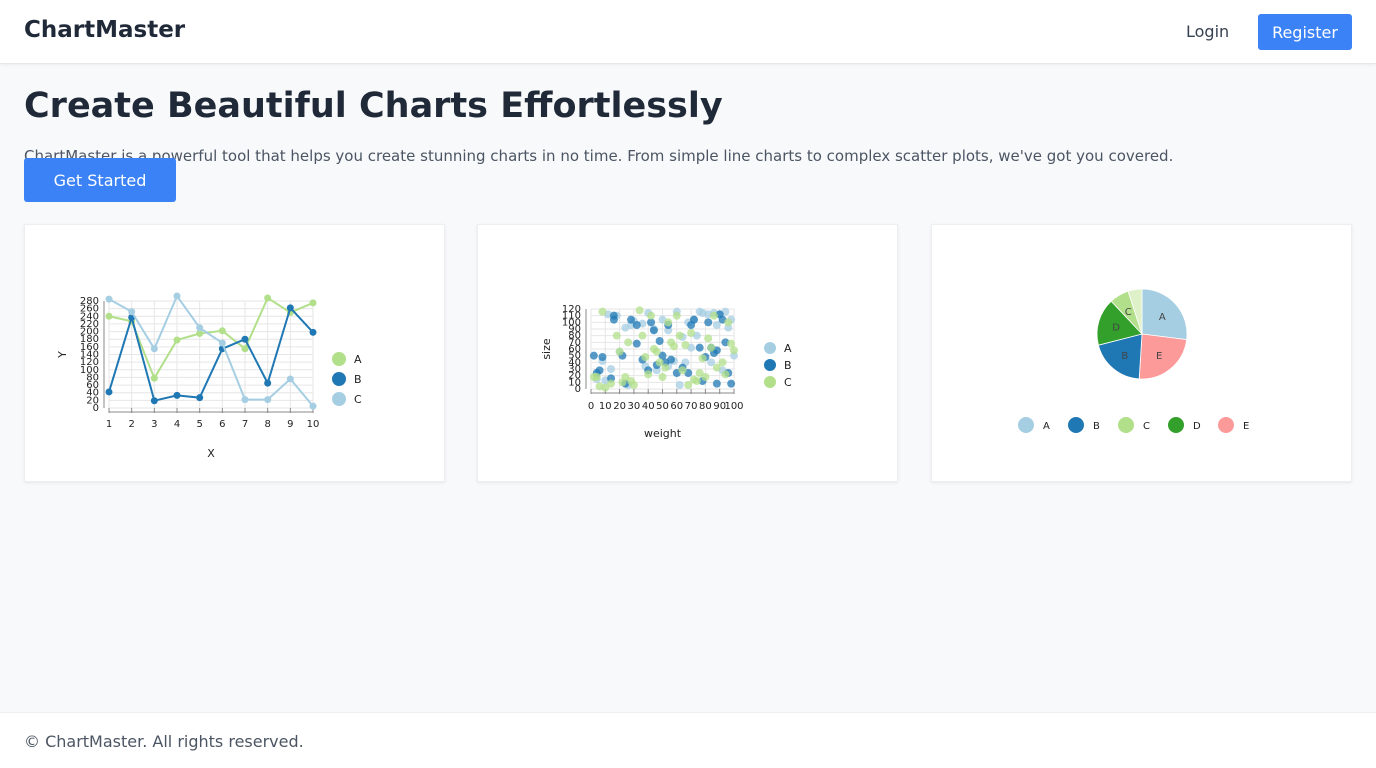  Describe the element at coordinates (1246, 426) in the screenshot. I see `legend-label: E` at that location.